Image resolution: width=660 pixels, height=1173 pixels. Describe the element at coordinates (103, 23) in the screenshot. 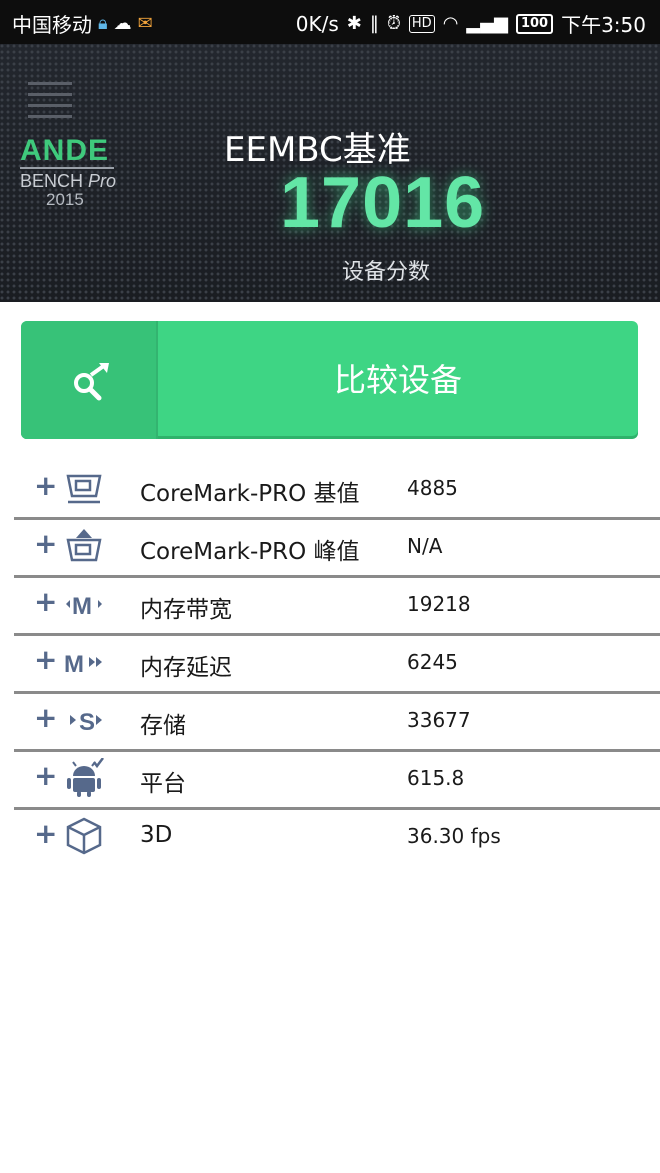

I see `lock-icon: 🔒︎` at that location.